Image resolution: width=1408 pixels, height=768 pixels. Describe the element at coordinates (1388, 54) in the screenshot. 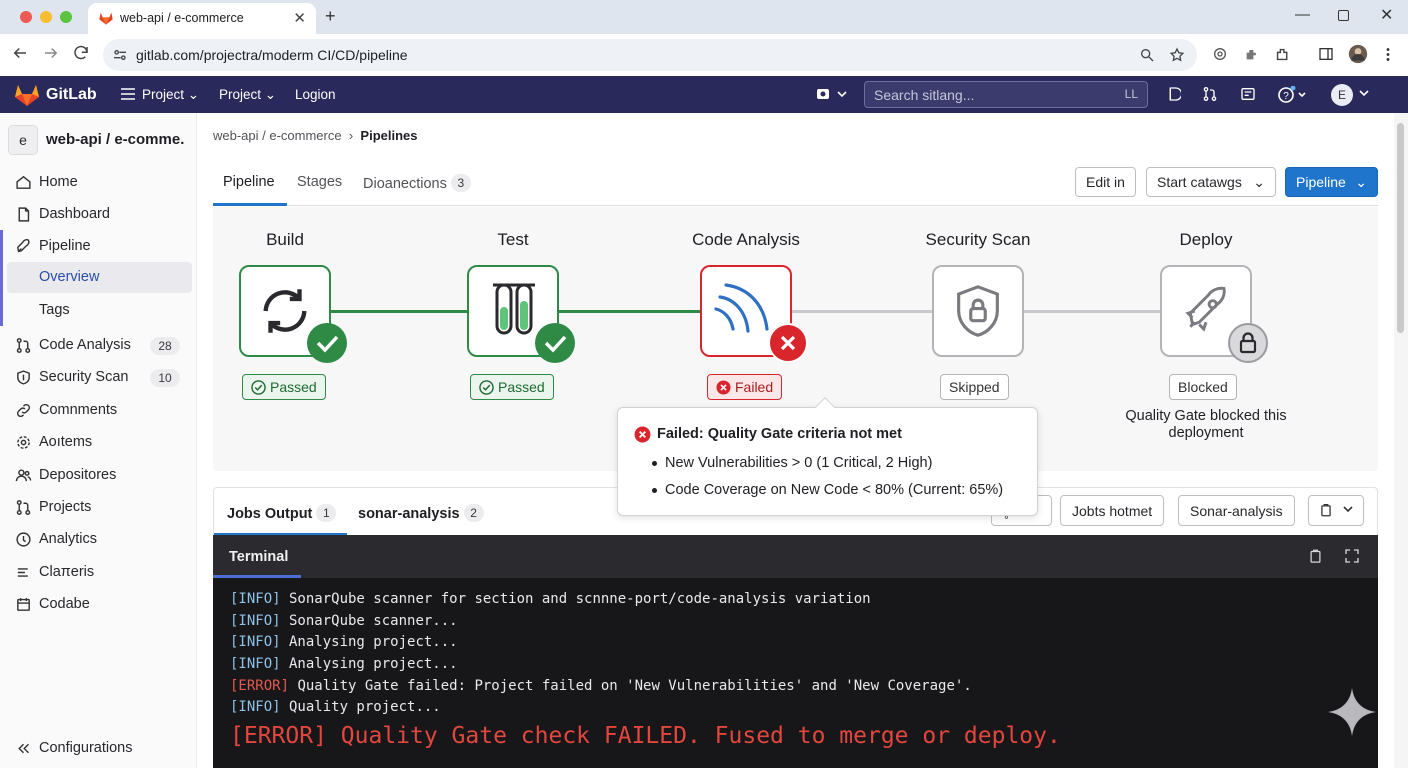

I see `browser-menu-icon` at that location.